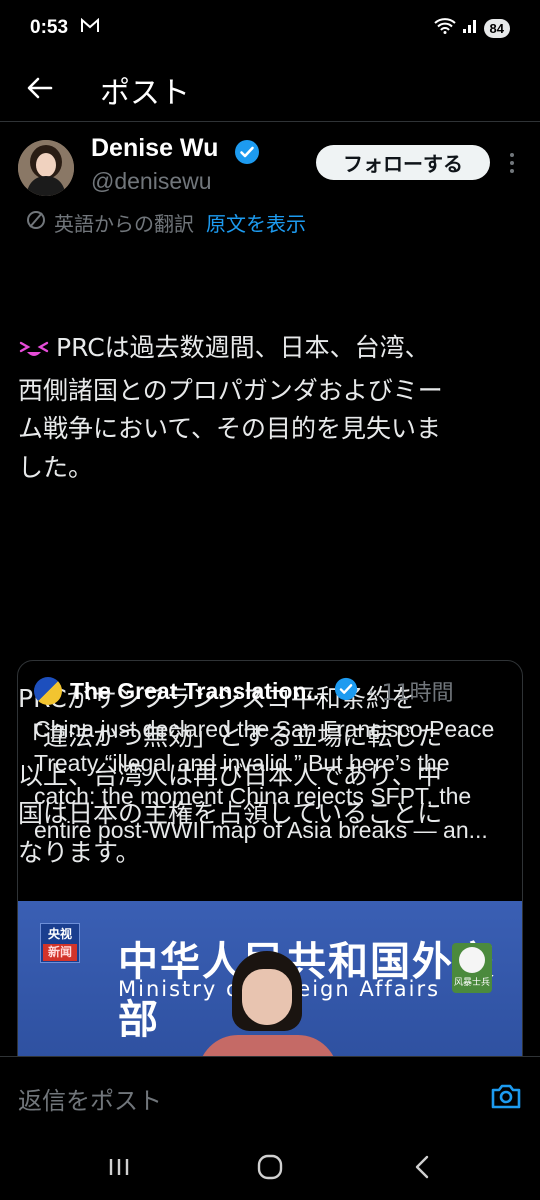  I want to click on tweet-spacer, so click(270, 583).